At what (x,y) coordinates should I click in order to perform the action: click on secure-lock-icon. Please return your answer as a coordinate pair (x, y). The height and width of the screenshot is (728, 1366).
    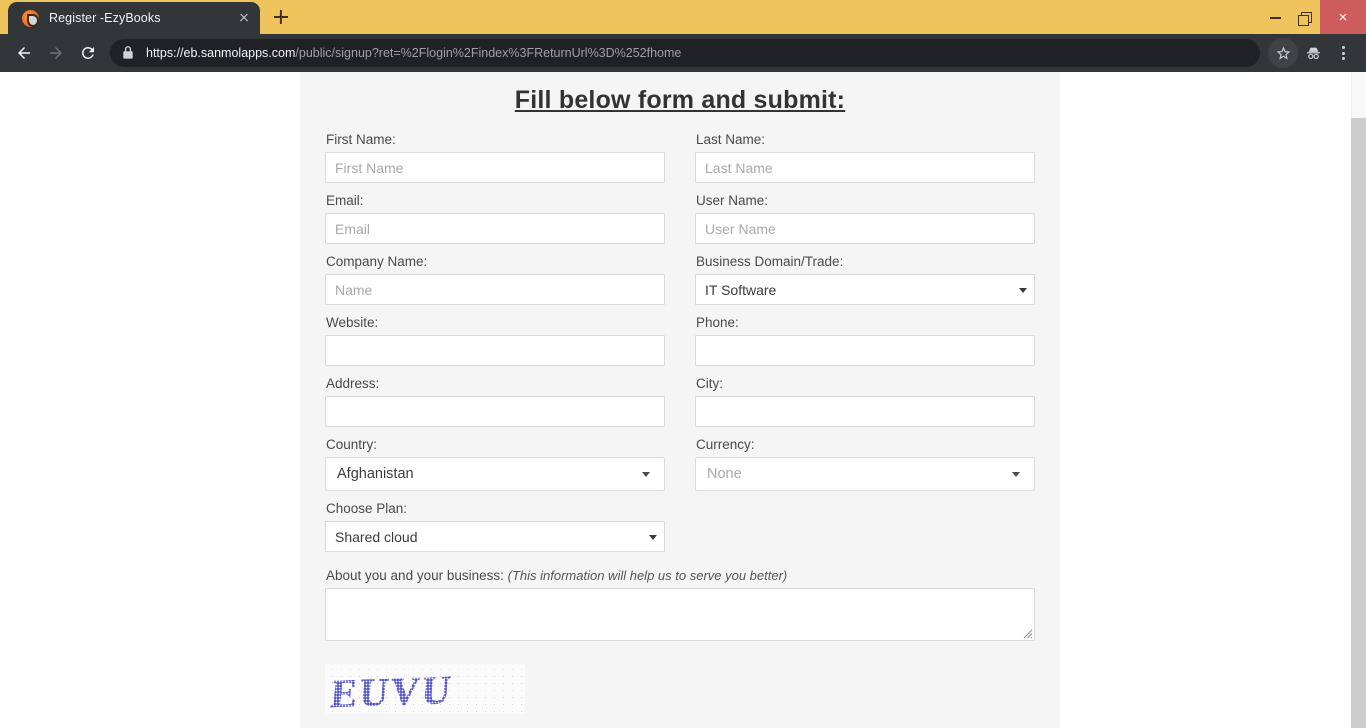
    Looking at the image, I should click on (128, 53).